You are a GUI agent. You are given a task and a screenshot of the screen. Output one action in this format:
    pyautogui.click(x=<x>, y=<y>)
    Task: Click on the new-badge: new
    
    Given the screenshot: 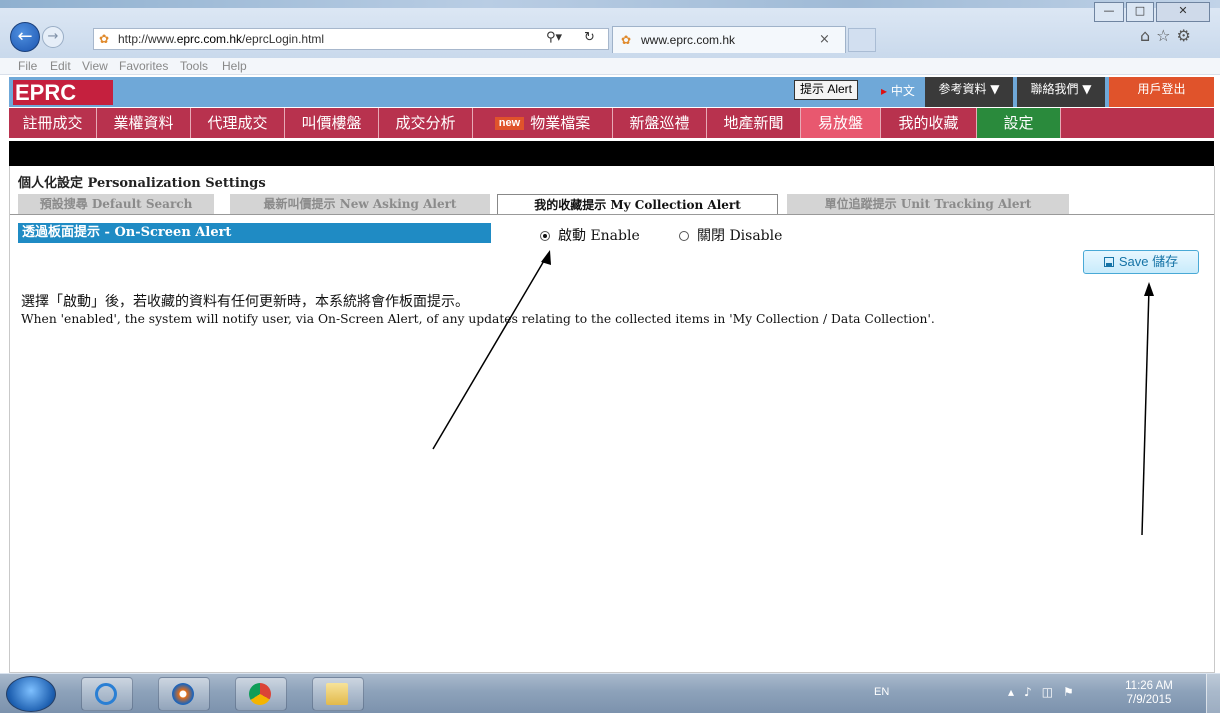 What is the action you would take?
    pyautogui.click(x=509, y=123)
    